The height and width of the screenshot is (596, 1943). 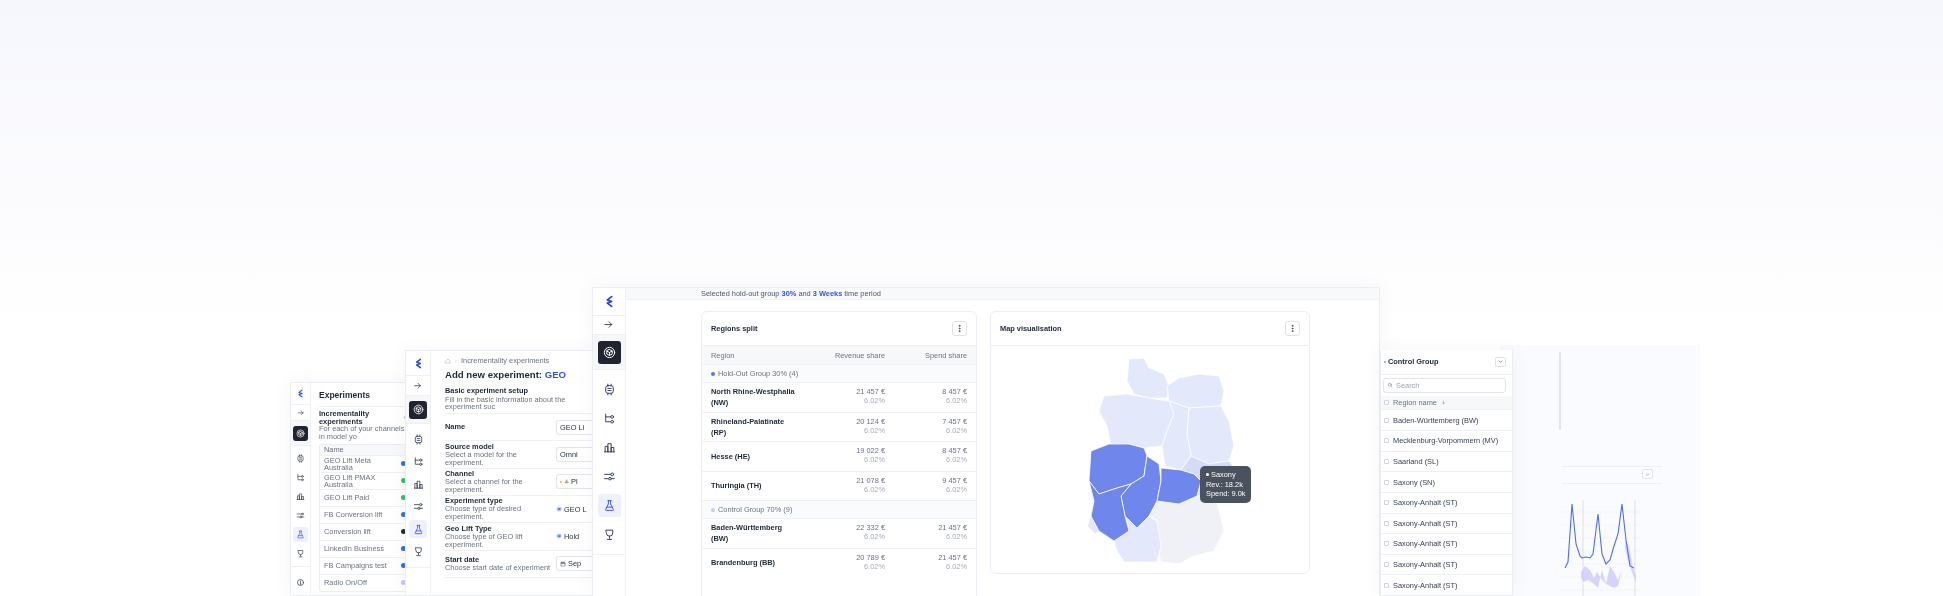 I want to click on home-icon, so click(x=448, y=360).